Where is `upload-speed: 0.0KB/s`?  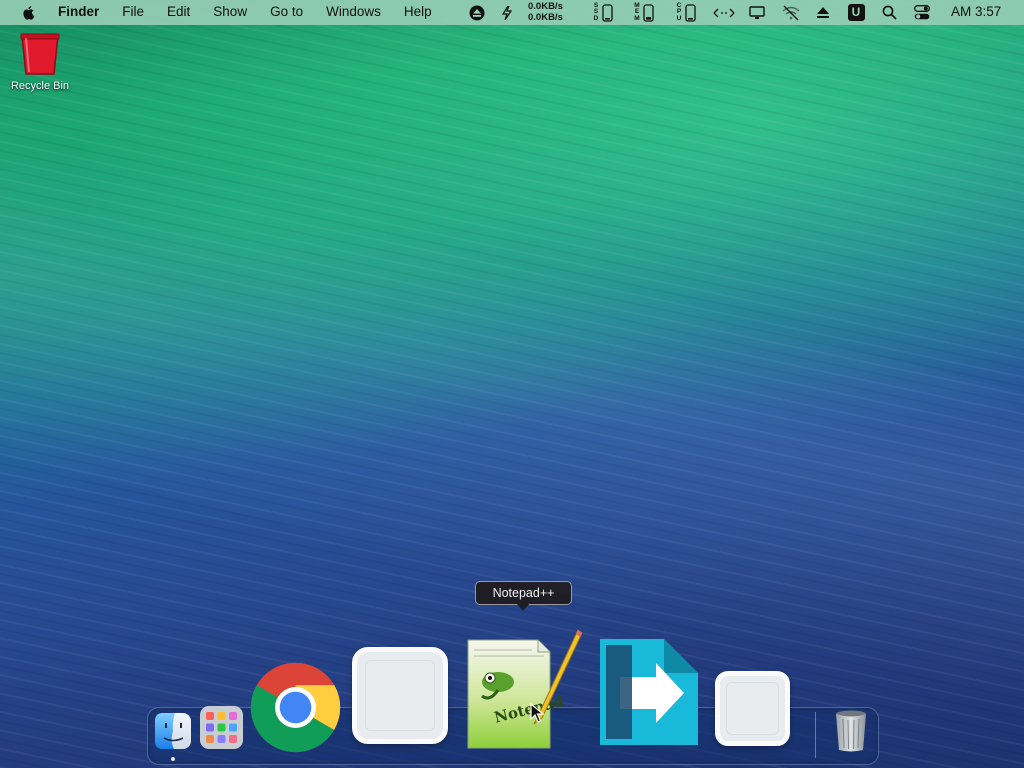 upload-speed: 0.0KB/s is located at coordinates (545, 6).